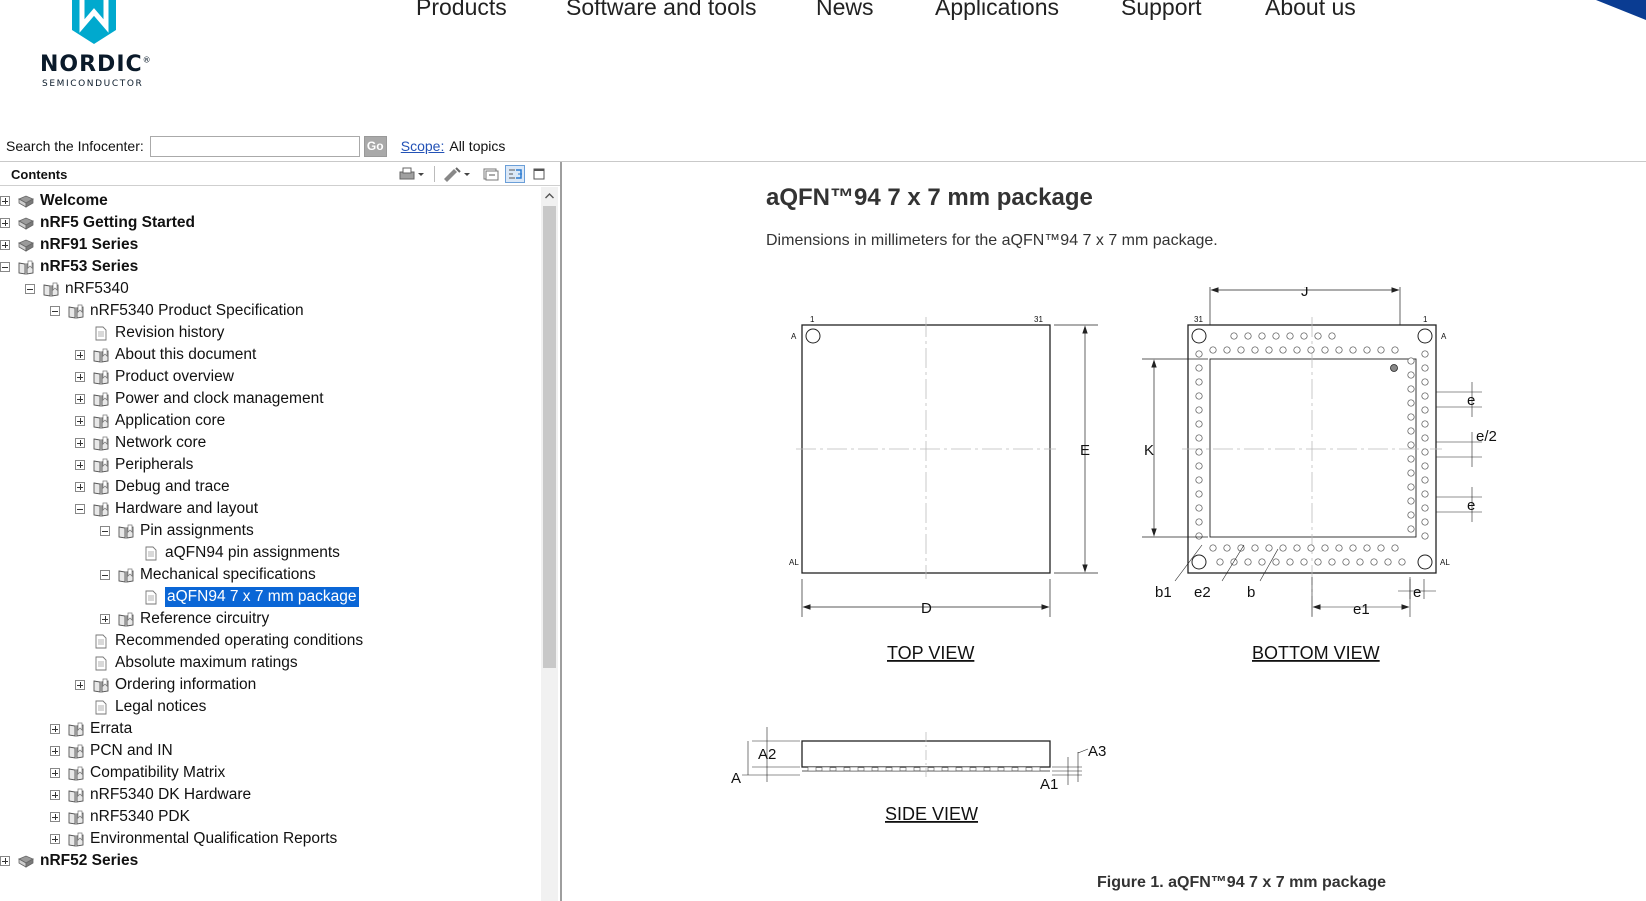 This screenshot has width=1646, height=901. I want to click on tree-item: Peripherals, so click(134, 465).